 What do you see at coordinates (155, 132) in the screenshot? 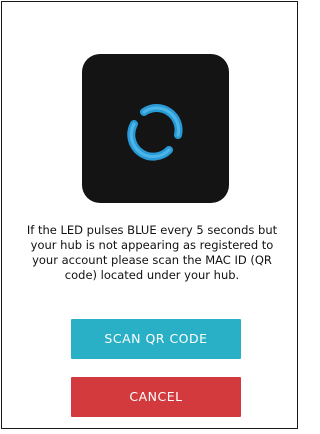
I see `hub-led-ring-icon` at bounding box center [155, 132].